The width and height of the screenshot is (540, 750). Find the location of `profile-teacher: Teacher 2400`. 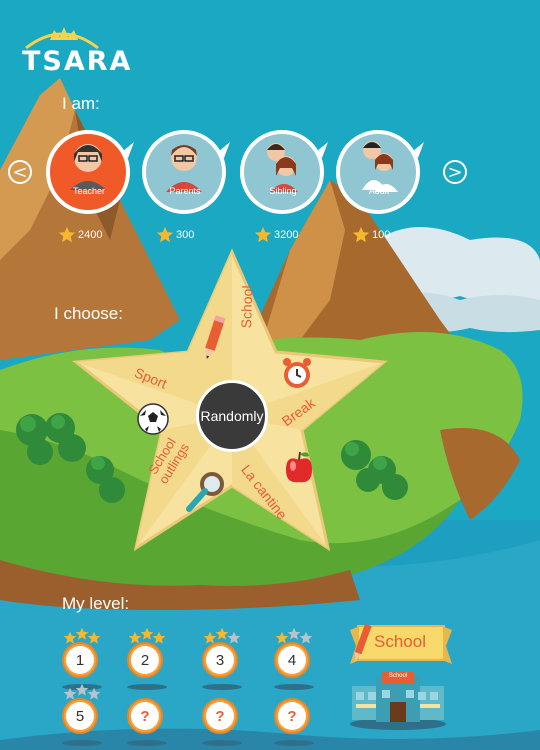

profile-teacher: Teacher 2400 is located at coordinates (89, 185).